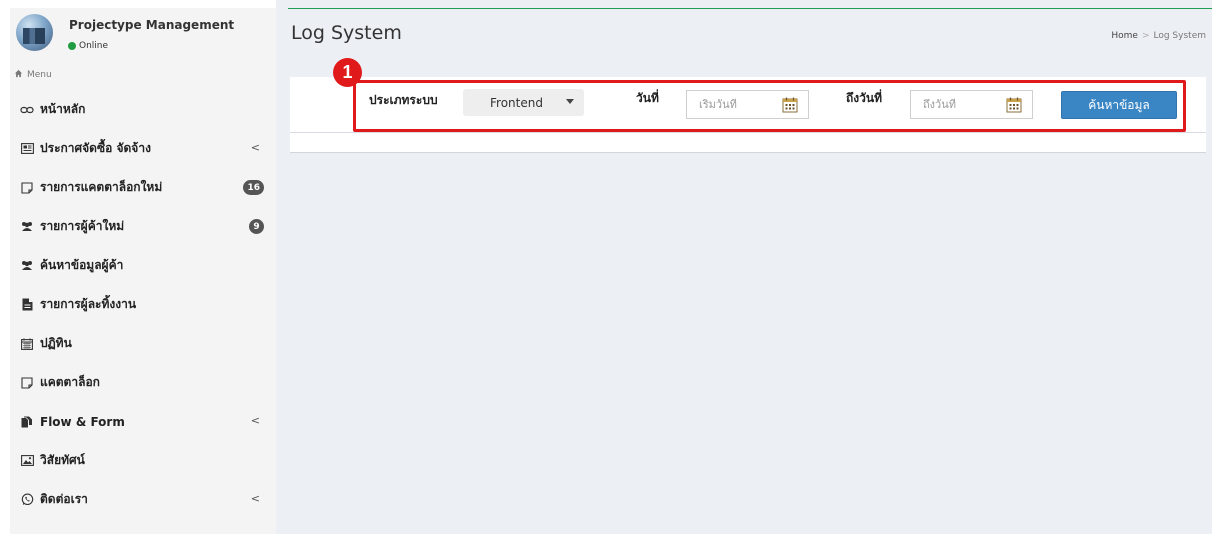  What do you see at coordinates (39, 75) in the screenshot?
I see `menu-header-label: Menu` at bounding box center [39, 75].